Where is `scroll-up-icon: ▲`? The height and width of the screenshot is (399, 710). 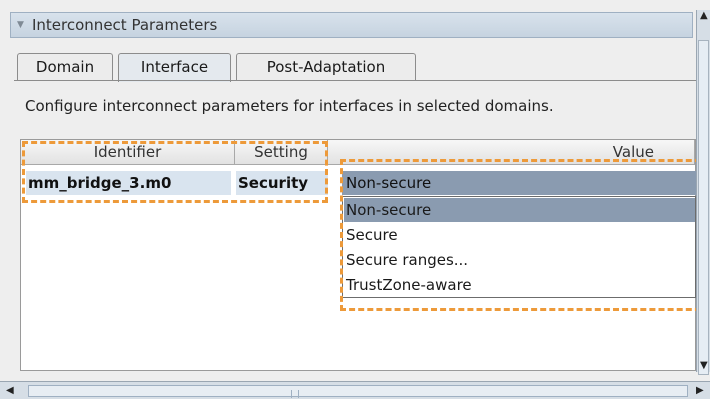
scroll-up-icon: ▲ is located at coordinates (704, 15).